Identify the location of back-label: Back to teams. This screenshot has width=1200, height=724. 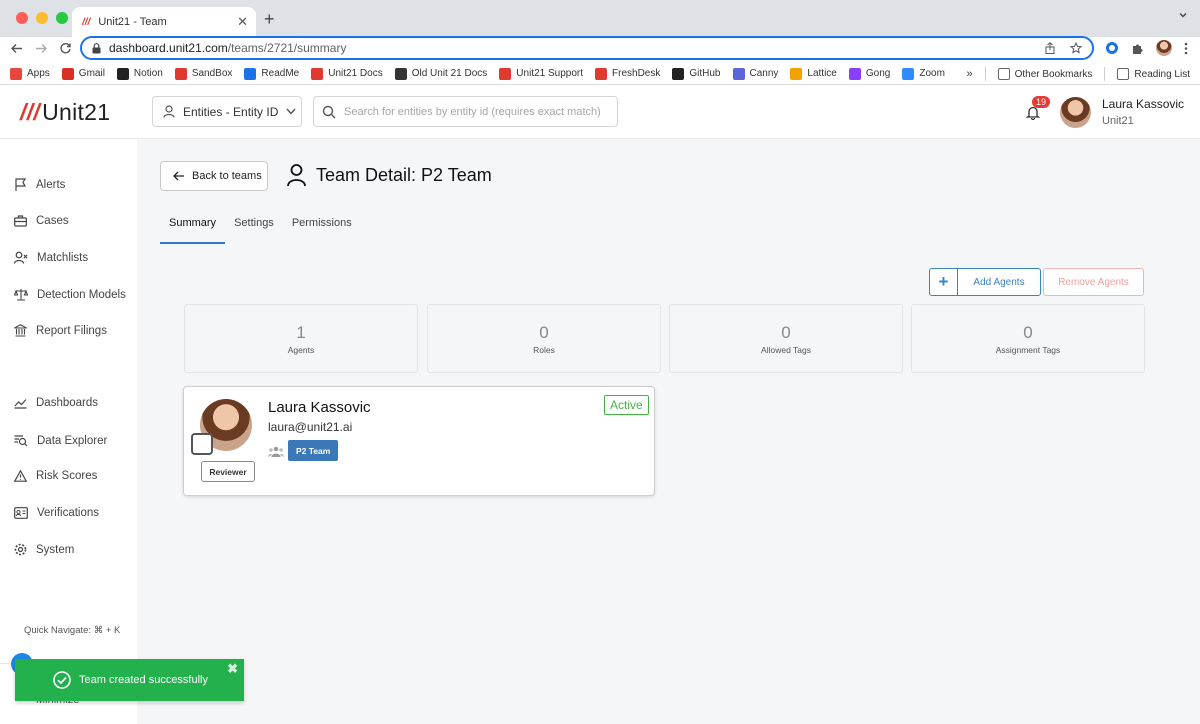
(227, 176).